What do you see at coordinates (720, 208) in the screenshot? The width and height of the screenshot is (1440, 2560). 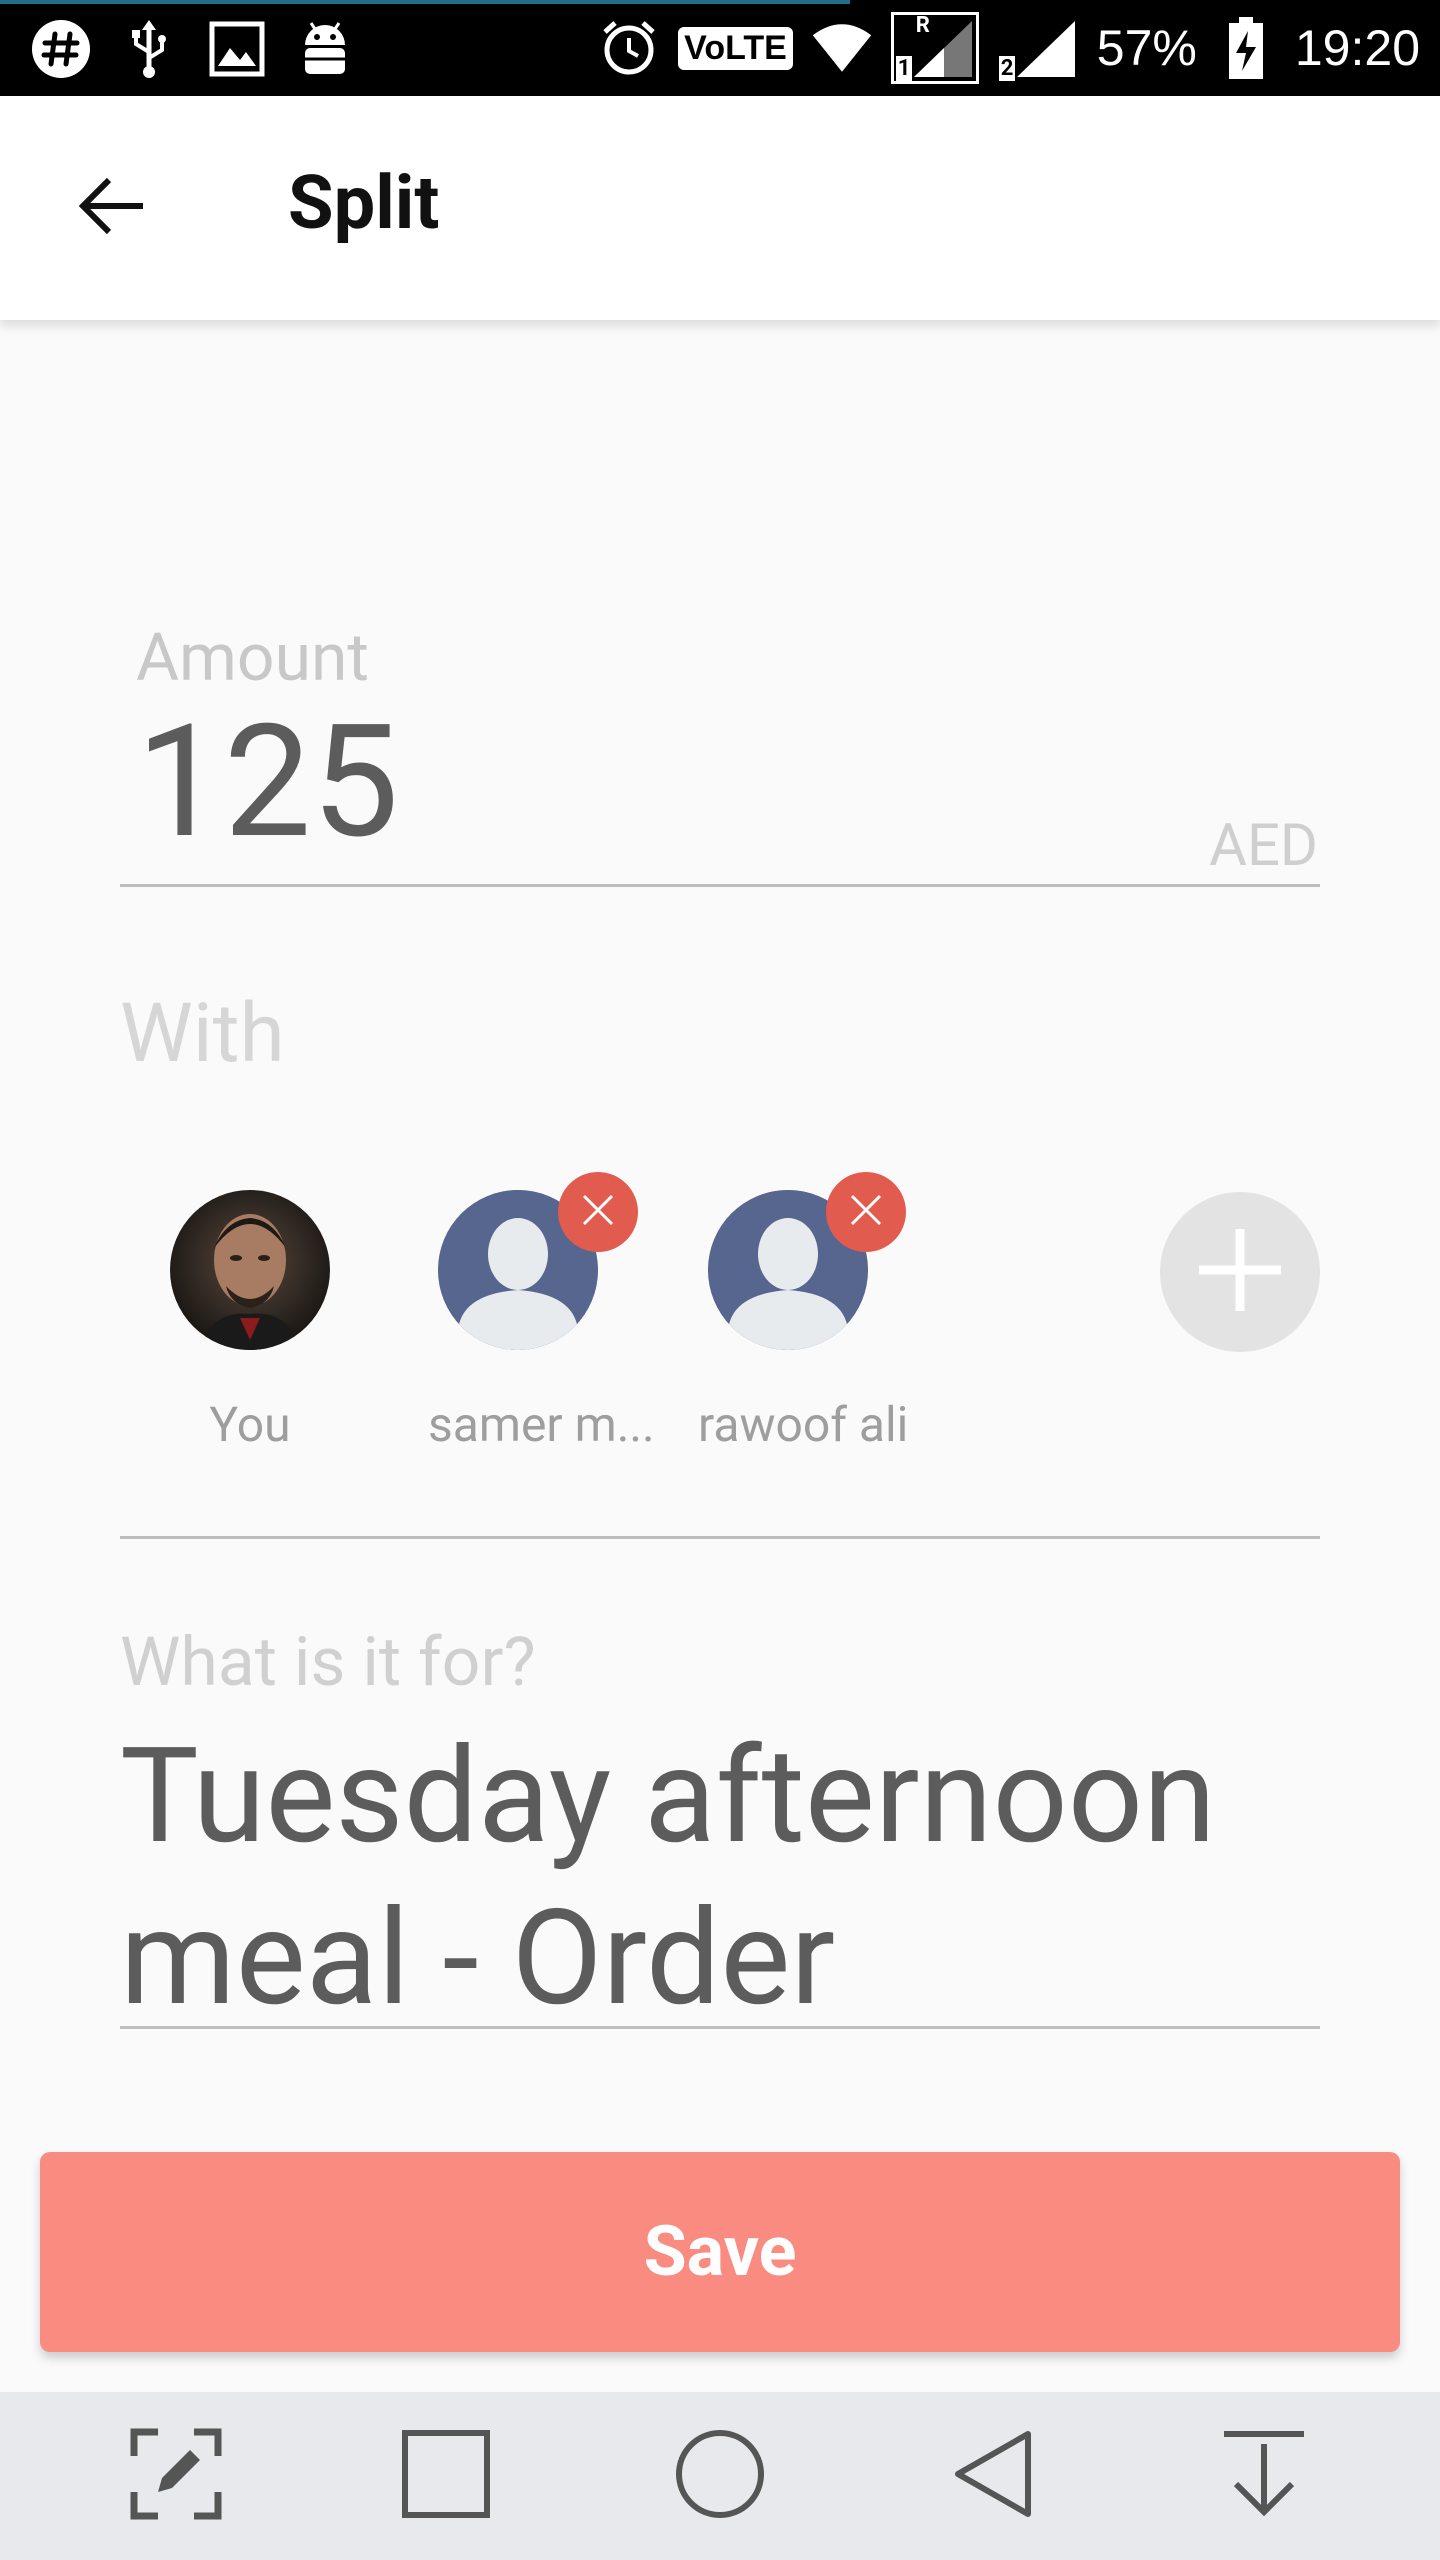 I see `app-bar: Split` at bounding box center [720, 208].